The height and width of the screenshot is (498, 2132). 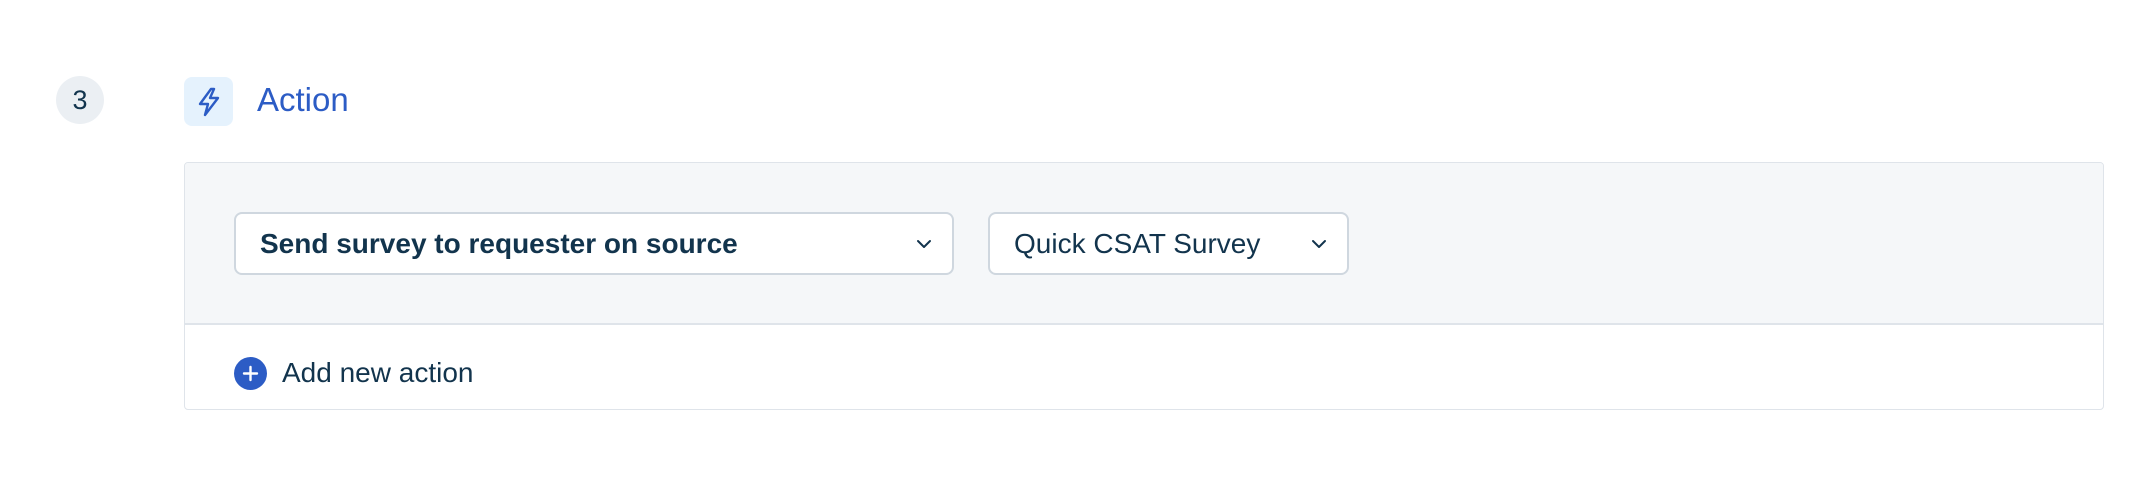 I want to click on action-type-select: Send survey to requester on source, so click(x=594, y=243).